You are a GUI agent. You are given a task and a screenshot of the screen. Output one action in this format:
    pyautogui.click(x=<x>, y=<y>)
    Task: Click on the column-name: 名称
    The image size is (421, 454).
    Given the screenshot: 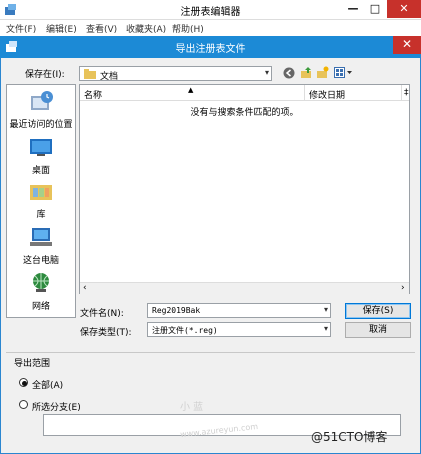 What is the action you would take?
    pyautogui.click(x=93, y=94)
    